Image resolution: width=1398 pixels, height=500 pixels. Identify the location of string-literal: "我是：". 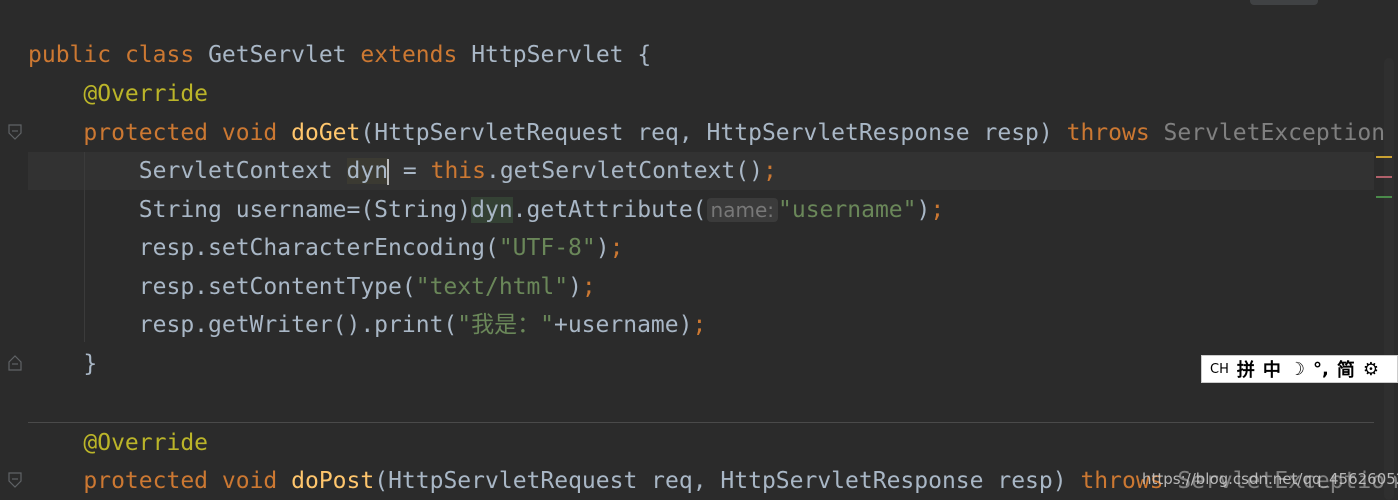
(505, 325).